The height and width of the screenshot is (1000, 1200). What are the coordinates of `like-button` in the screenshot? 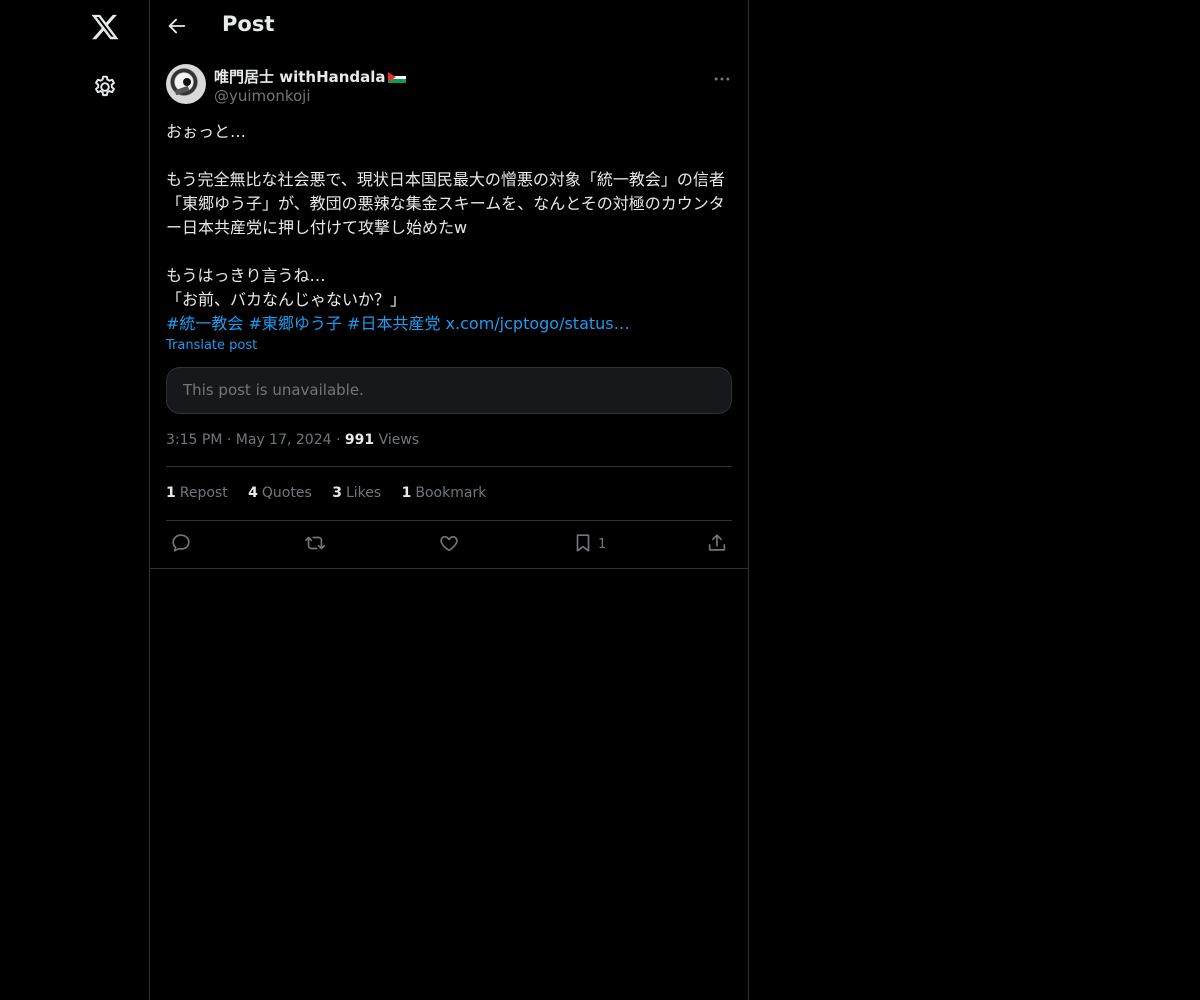 It's located at (449, 544).